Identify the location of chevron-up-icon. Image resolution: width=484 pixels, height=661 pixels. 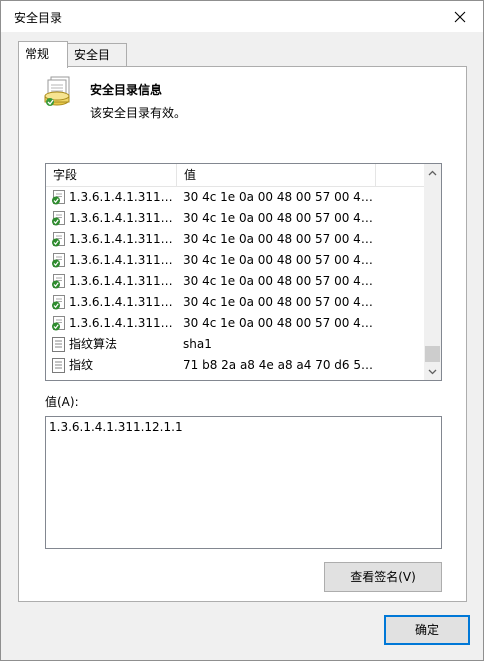
(432, 172).